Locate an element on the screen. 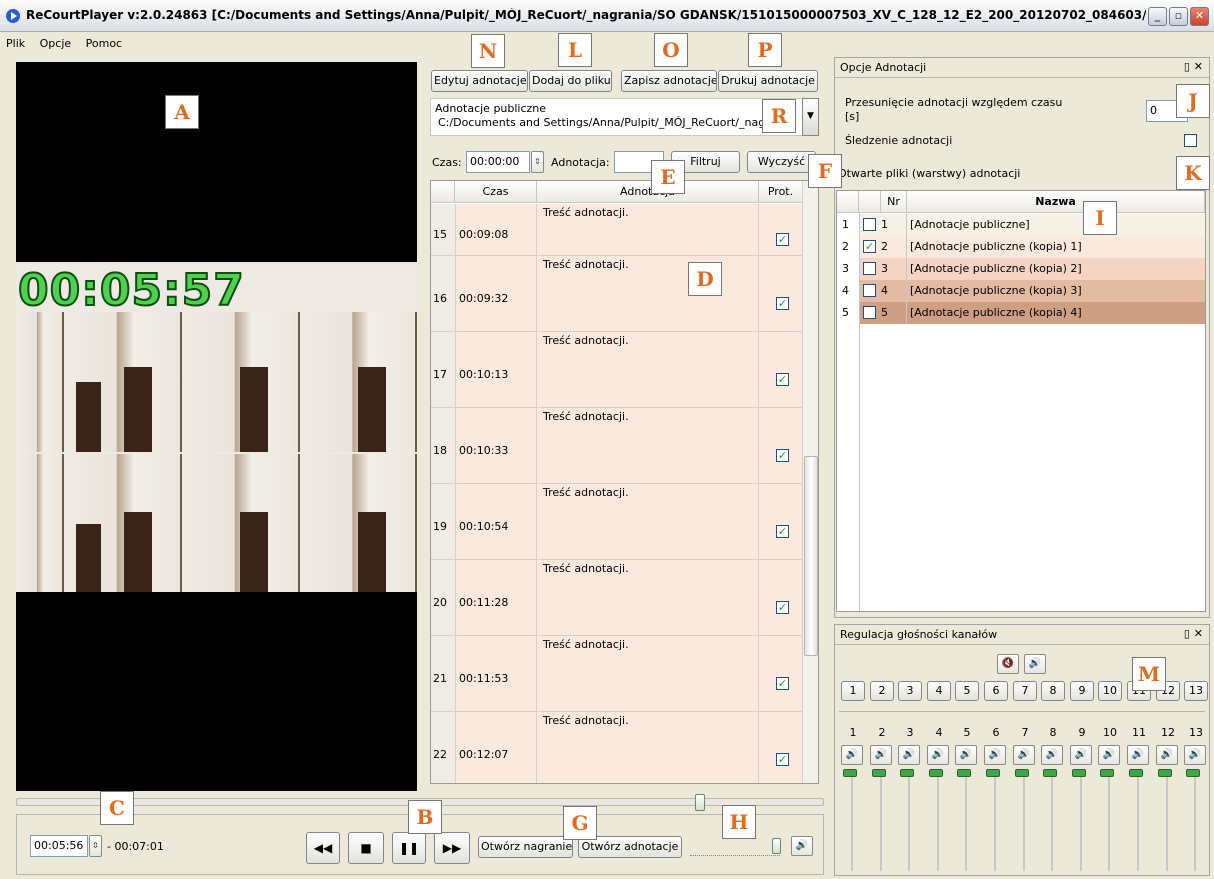 This screenshot has height=879, width=1214. channel-button: 2 is located at coordinates (882, 691).